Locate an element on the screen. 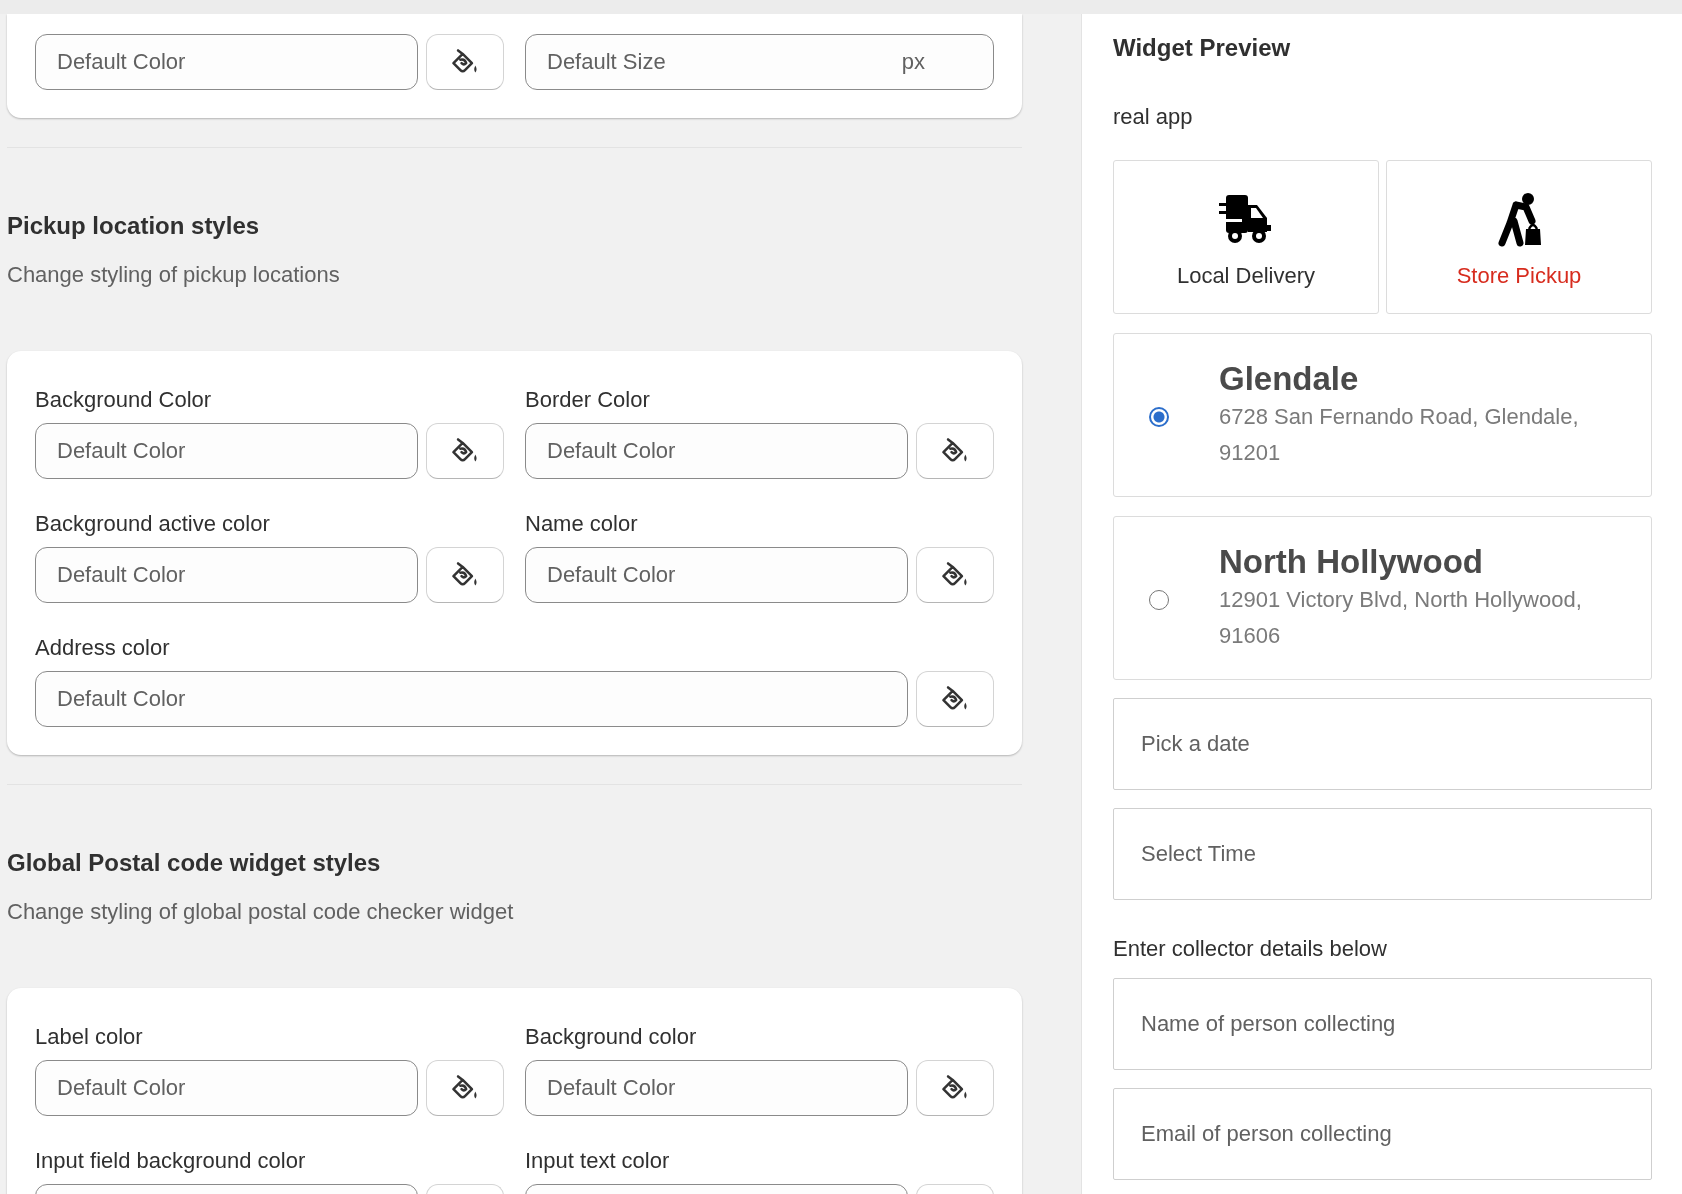  field-label: Name color is located at coordinates (582, 524).